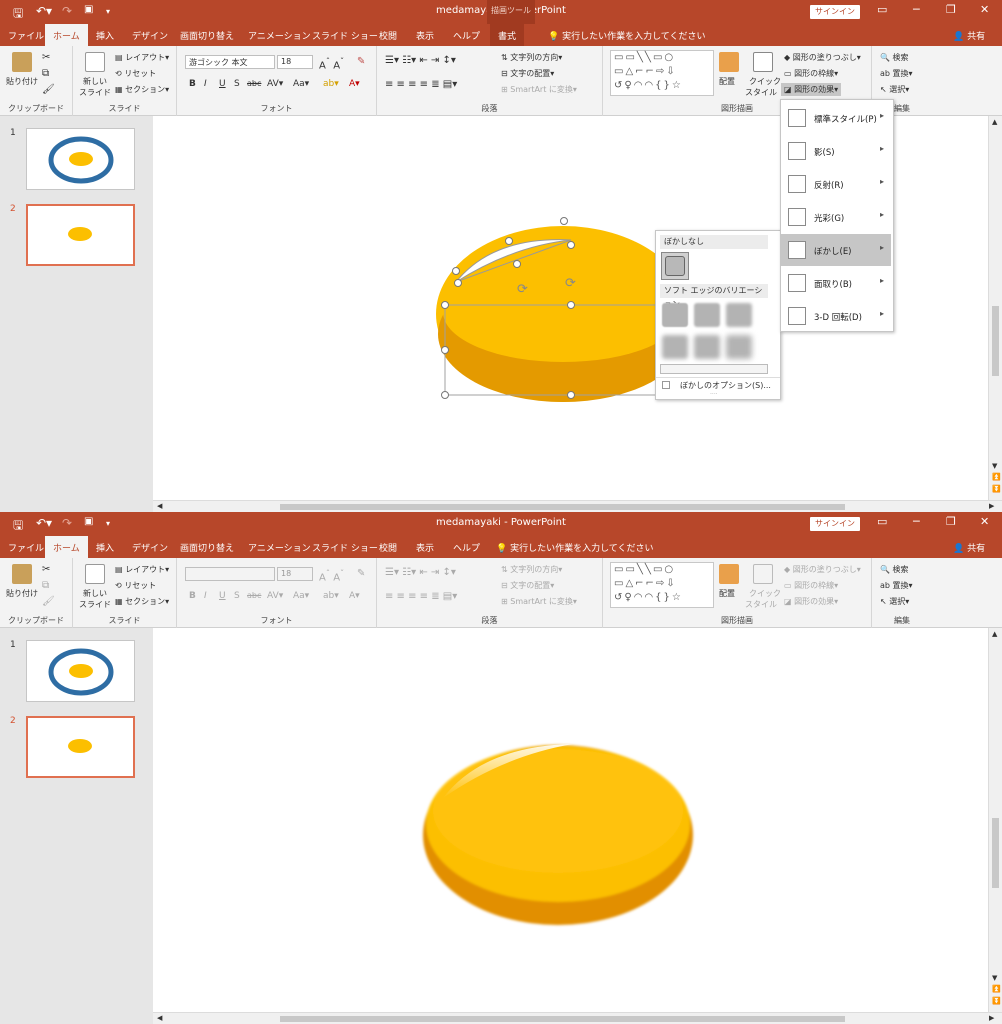 This screenshot has height=1024, width=1002. Describe the element at coordinates (105, 35) in the screenshot. I see `tab-insert: 挿入` at that location.